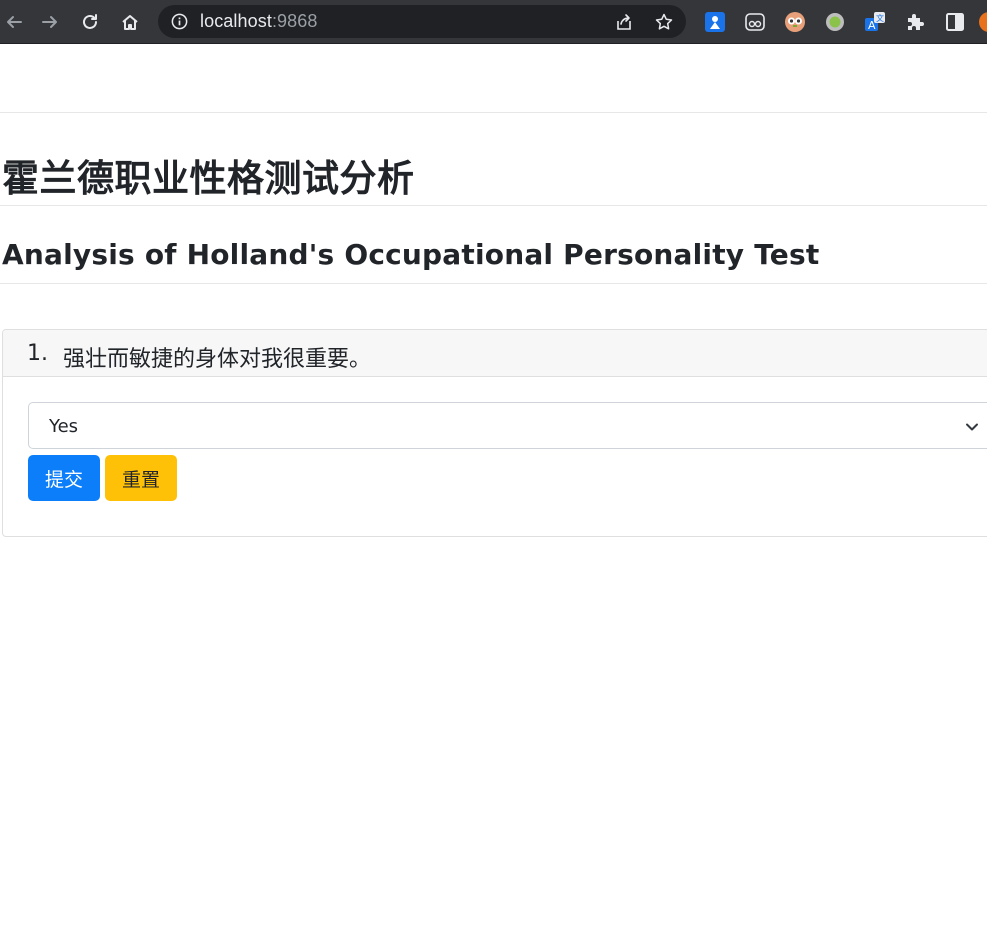  I want to click on extension-translate-icon, so click(715, 22).